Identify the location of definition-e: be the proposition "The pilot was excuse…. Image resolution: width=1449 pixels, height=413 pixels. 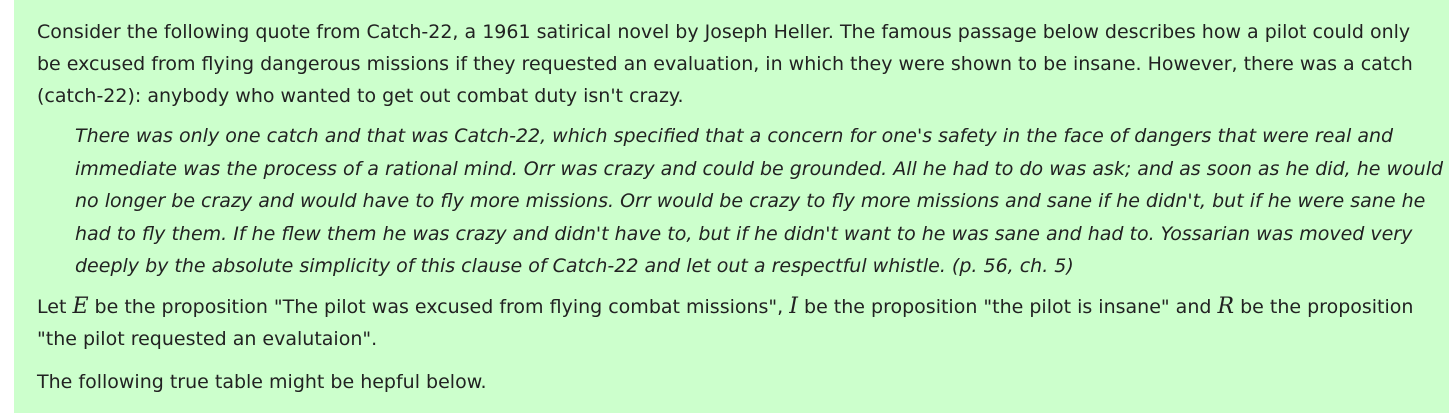
(439, 306).